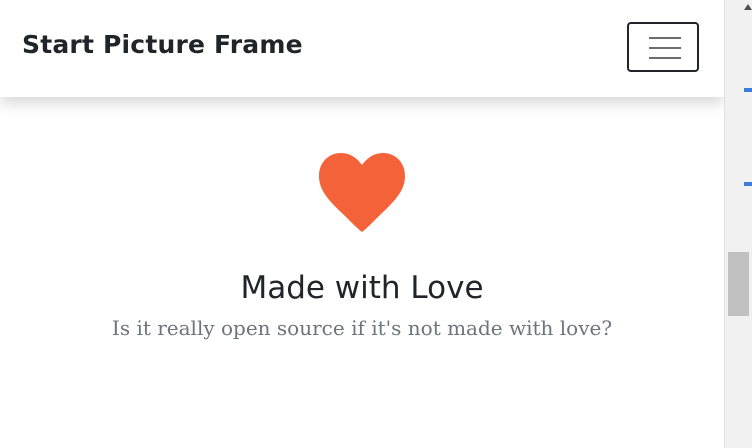 The width and height of the screenshot is (752, 448). I want to click on feature-title: Made with Love, so click(362, 288).